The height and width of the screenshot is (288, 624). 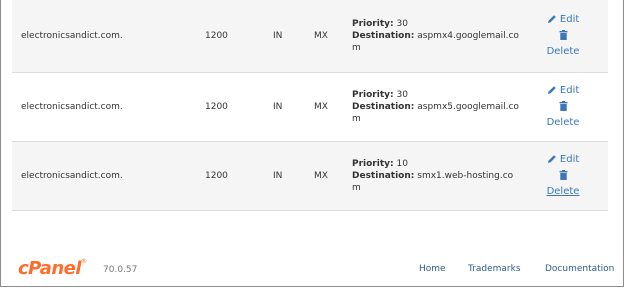 What do you see at coordinates (432, 269) in the screenshot?
I see `home-link: Home` at bounding box center [432, 269].